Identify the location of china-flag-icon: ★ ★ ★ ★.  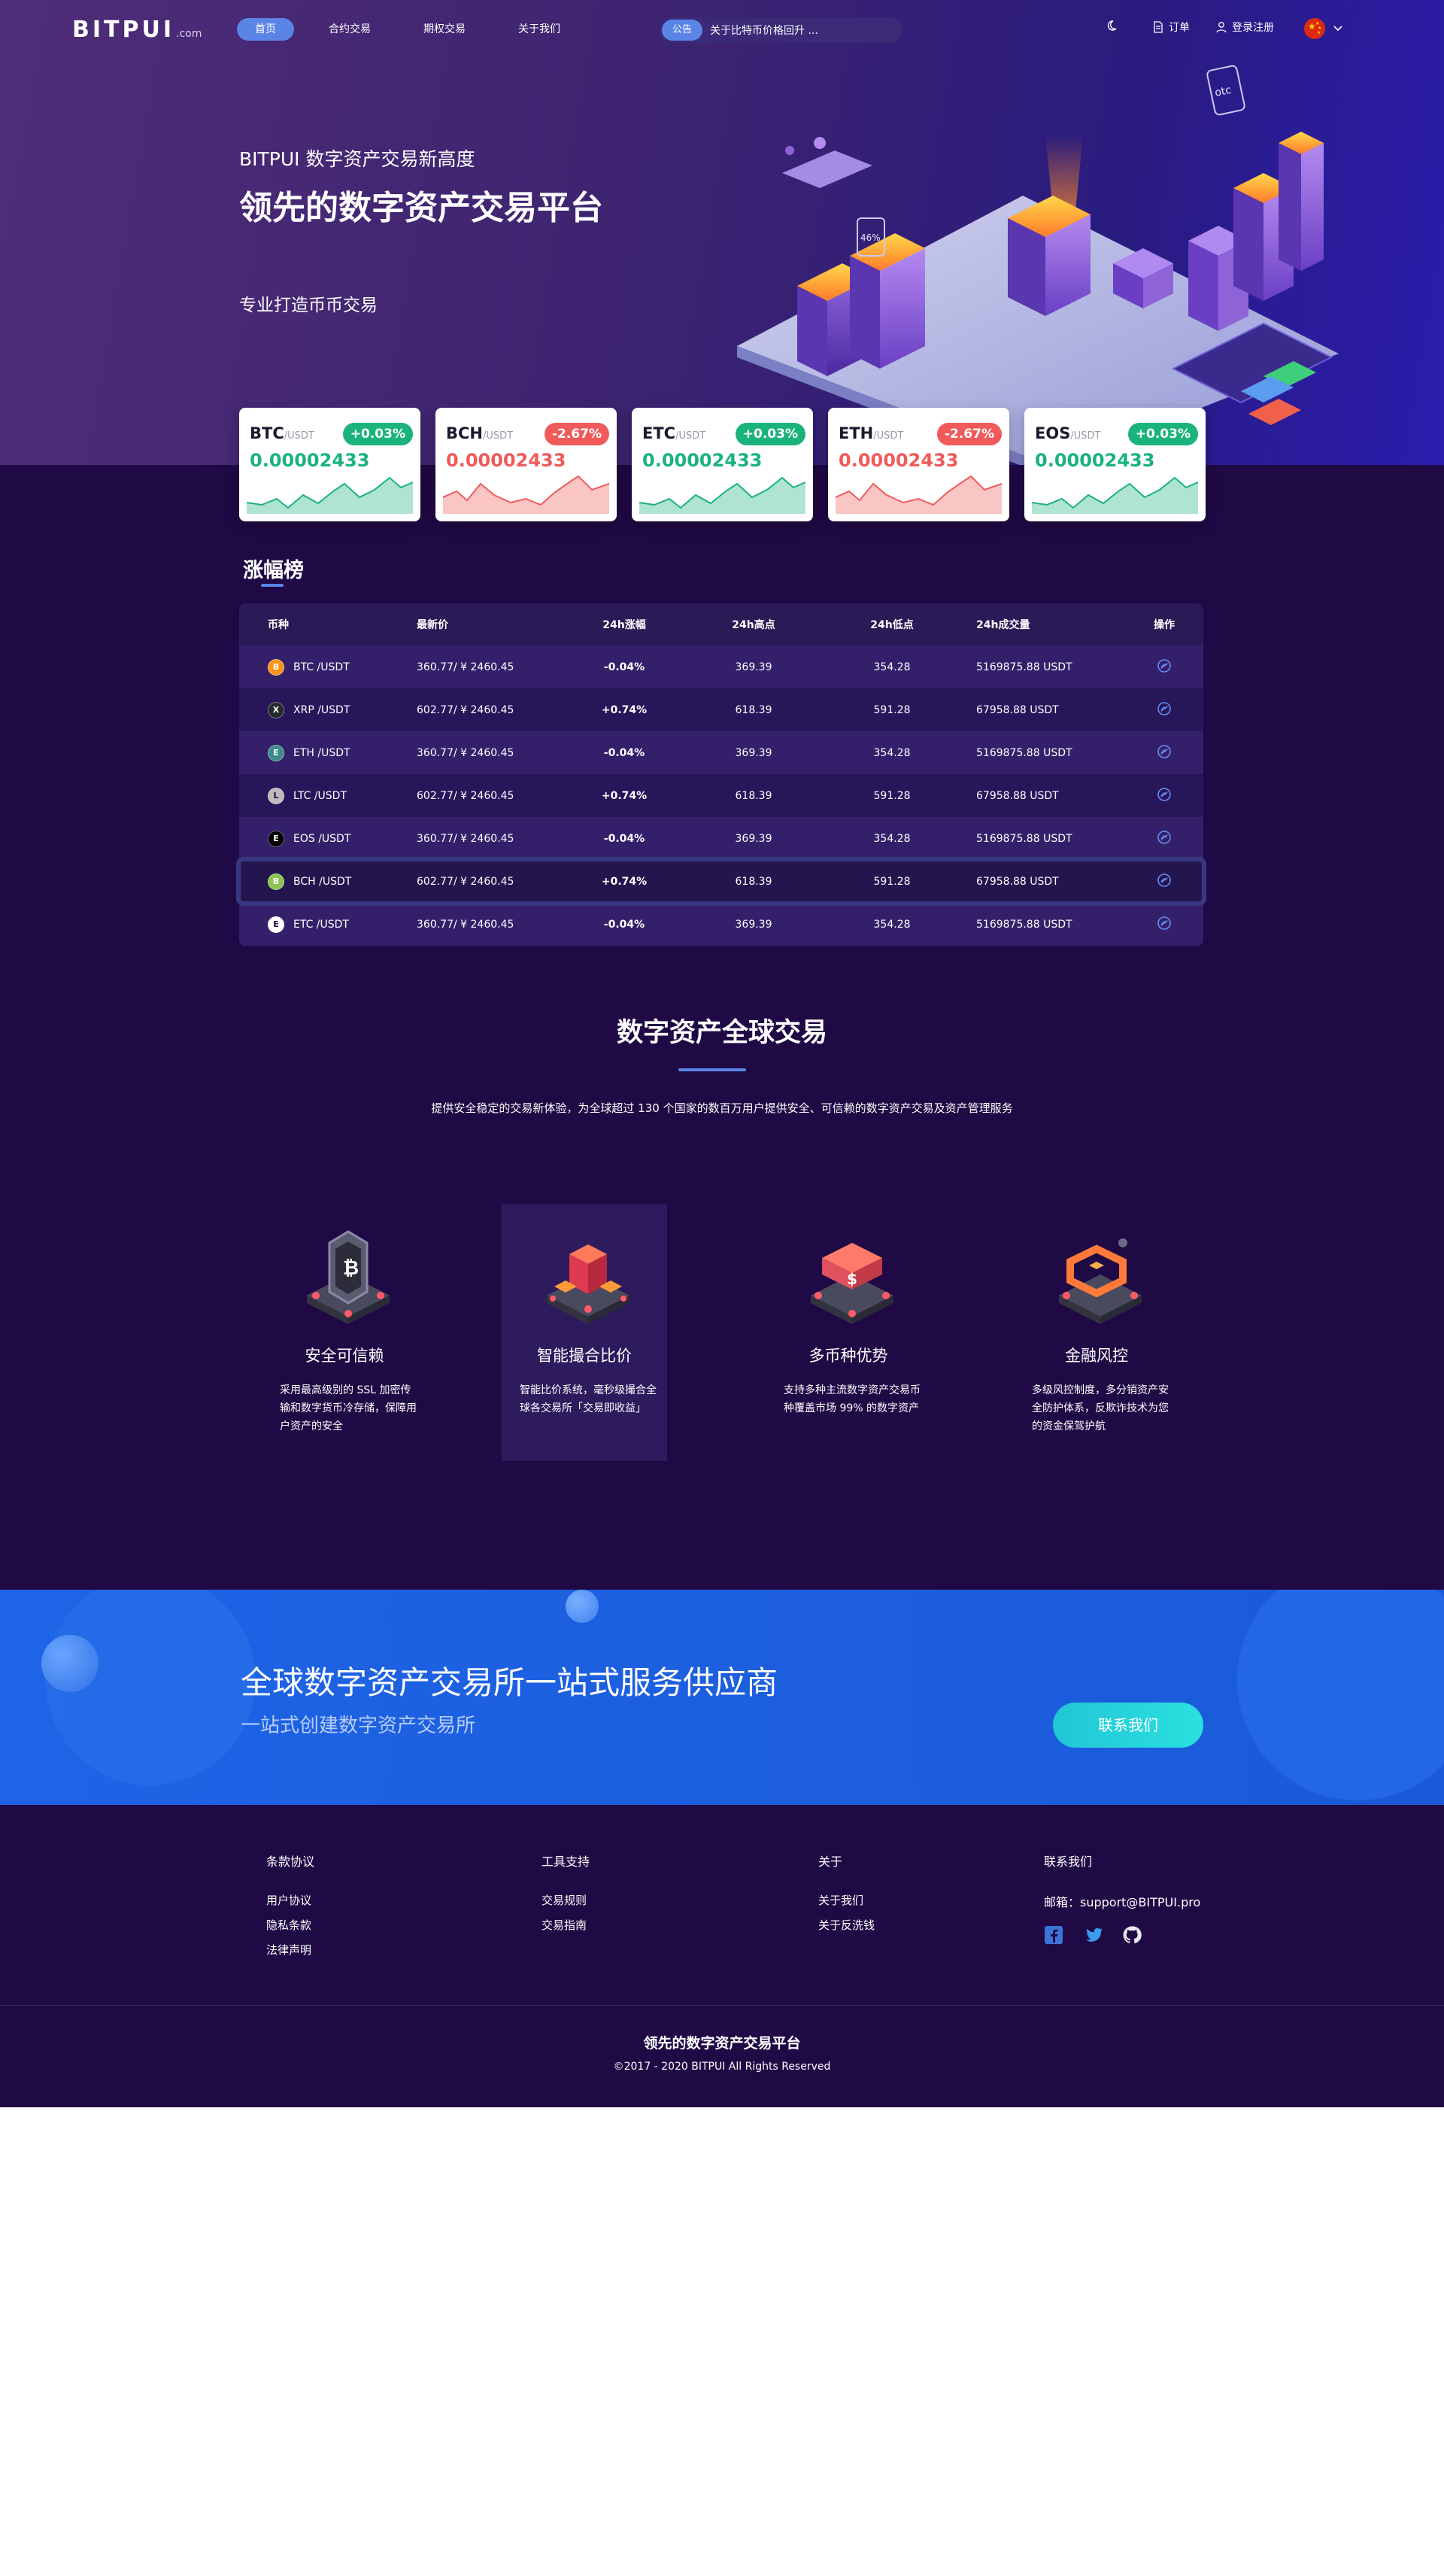
(1314, 29).